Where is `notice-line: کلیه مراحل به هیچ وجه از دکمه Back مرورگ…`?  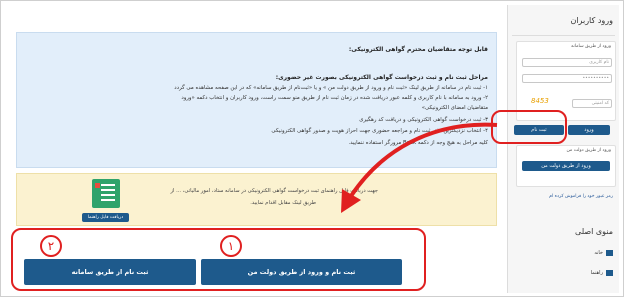
notice-line: کلیه مراحل به هیچ وجه از دکمه Back مرورگ… is located at coordinates (418, 143).